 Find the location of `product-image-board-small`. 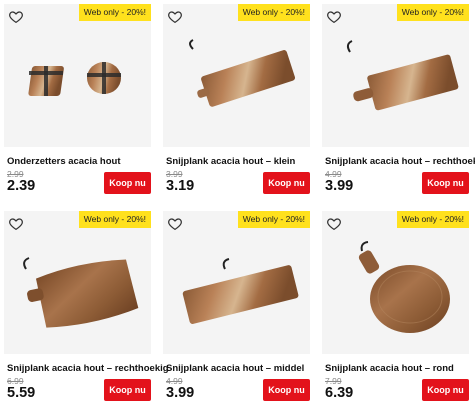

product-image-board-small is located at coordinates (236, 75).